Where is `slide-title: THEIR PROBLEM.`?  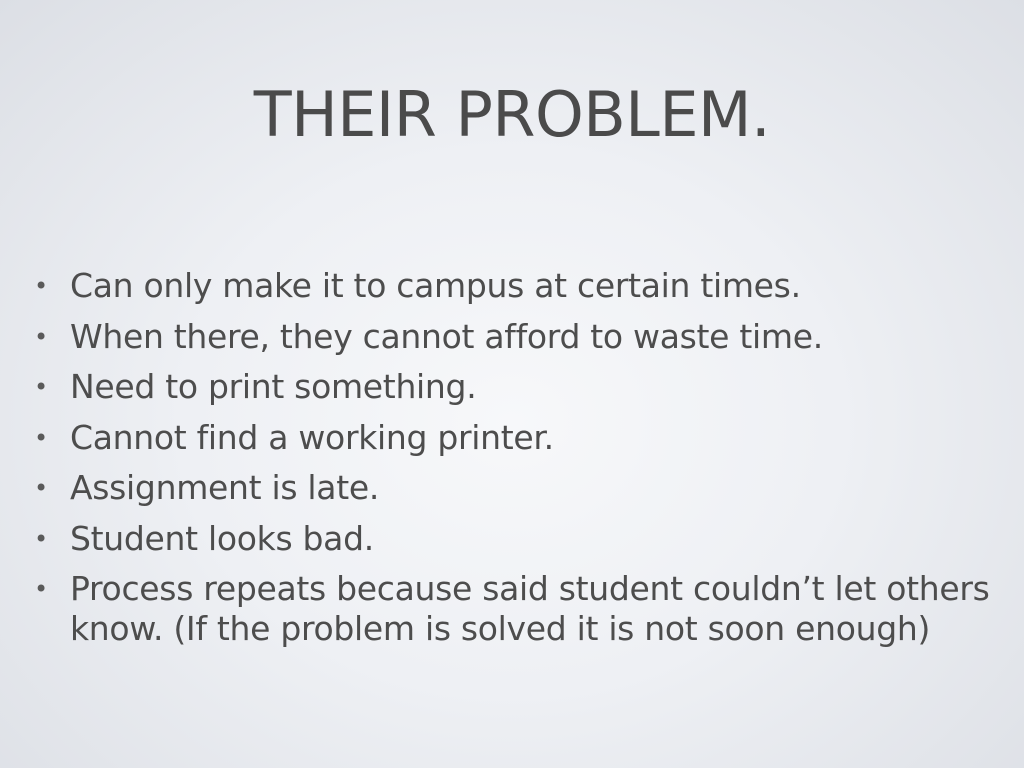 slide-title: THEIR PROBLEM. is located at coordinates (512, 114).